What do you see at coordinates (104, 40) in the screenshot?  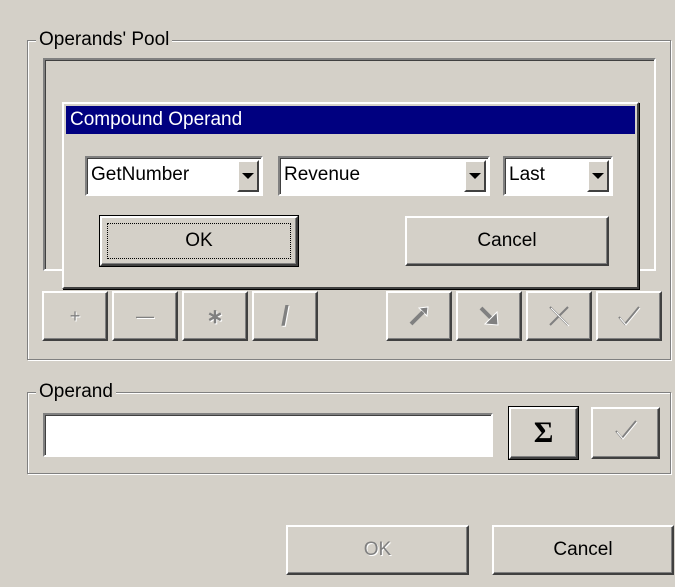 I see `operands-pool-label: Operands' Pool` at bounding box center [104, 40].